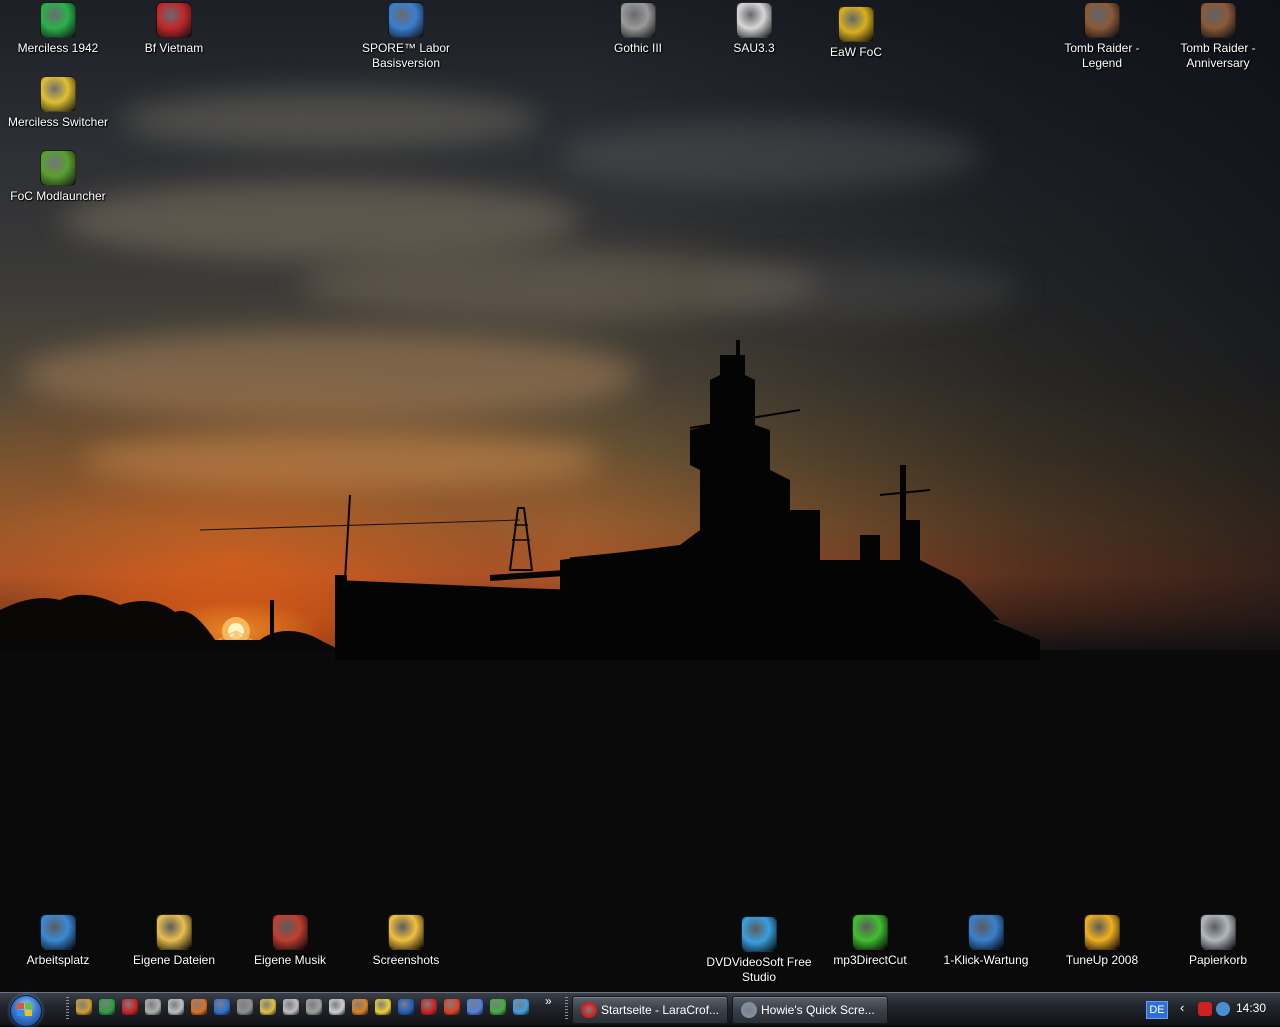 Image resolution: width=1280 pixels, height=1027 pixels. I want to click on desktop-icon-foc-modlauncher: FoC Modlauncher, so click(58, 177).